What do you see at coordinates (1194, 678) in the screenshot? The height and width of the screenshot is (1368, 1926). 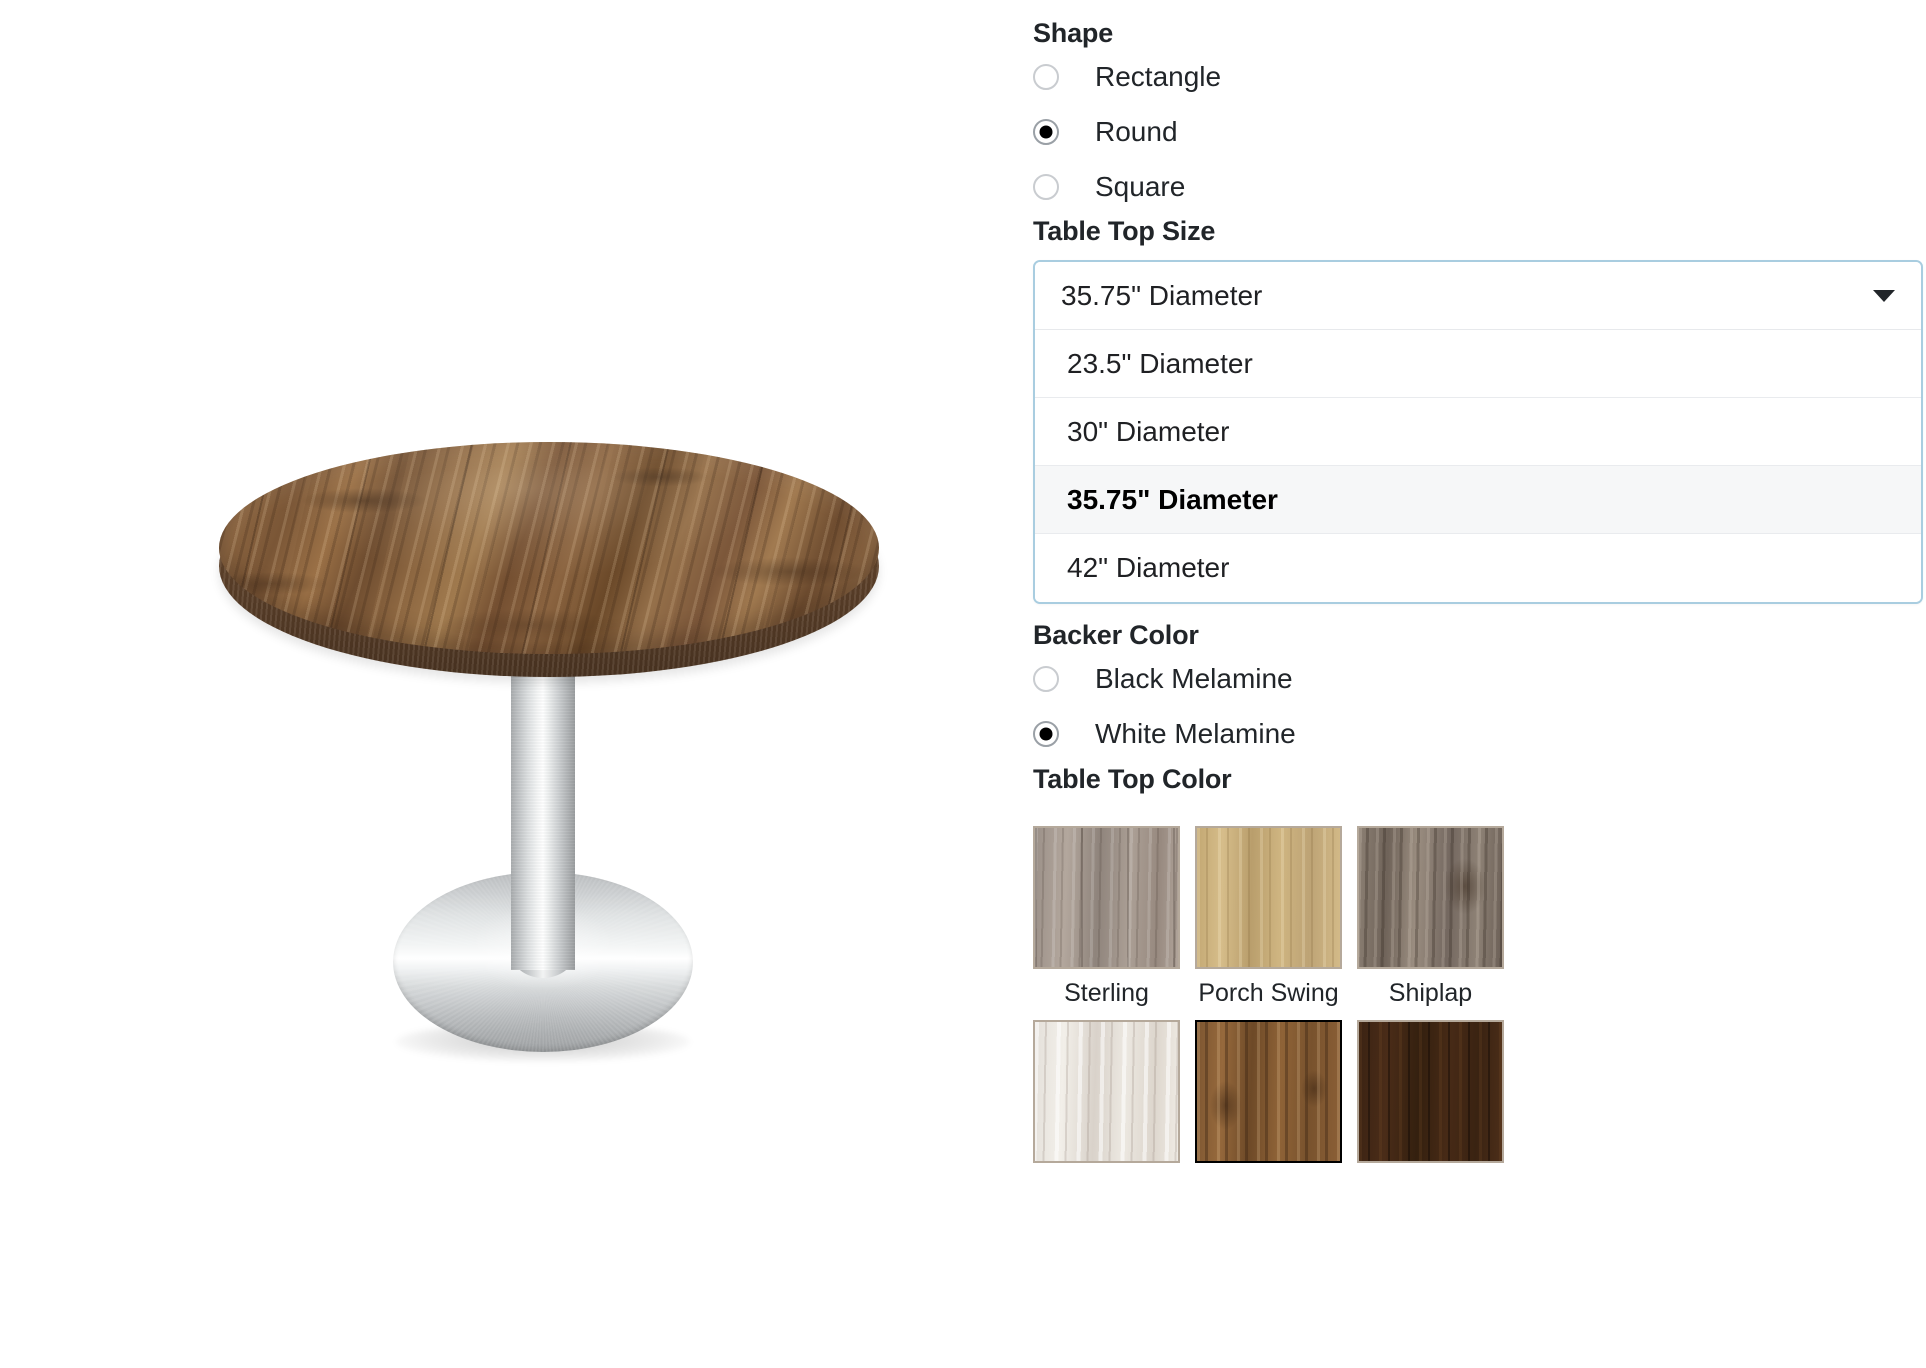 I see `backer-color-option-black-melamine-label: Black Melamine` at bounding box center [1194, 678].